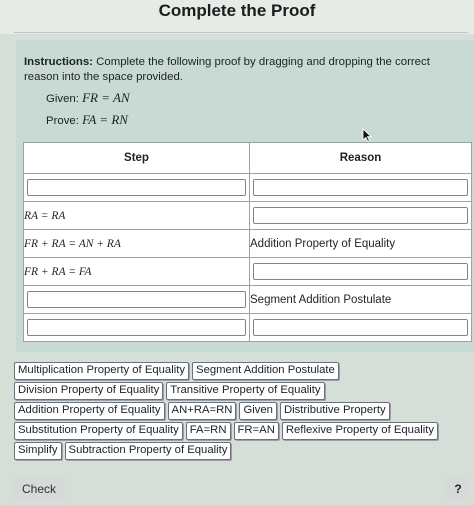 The width and height of the screenshot is (474, 505). I want to click on prove-label: Prove:, so click(62, 121).